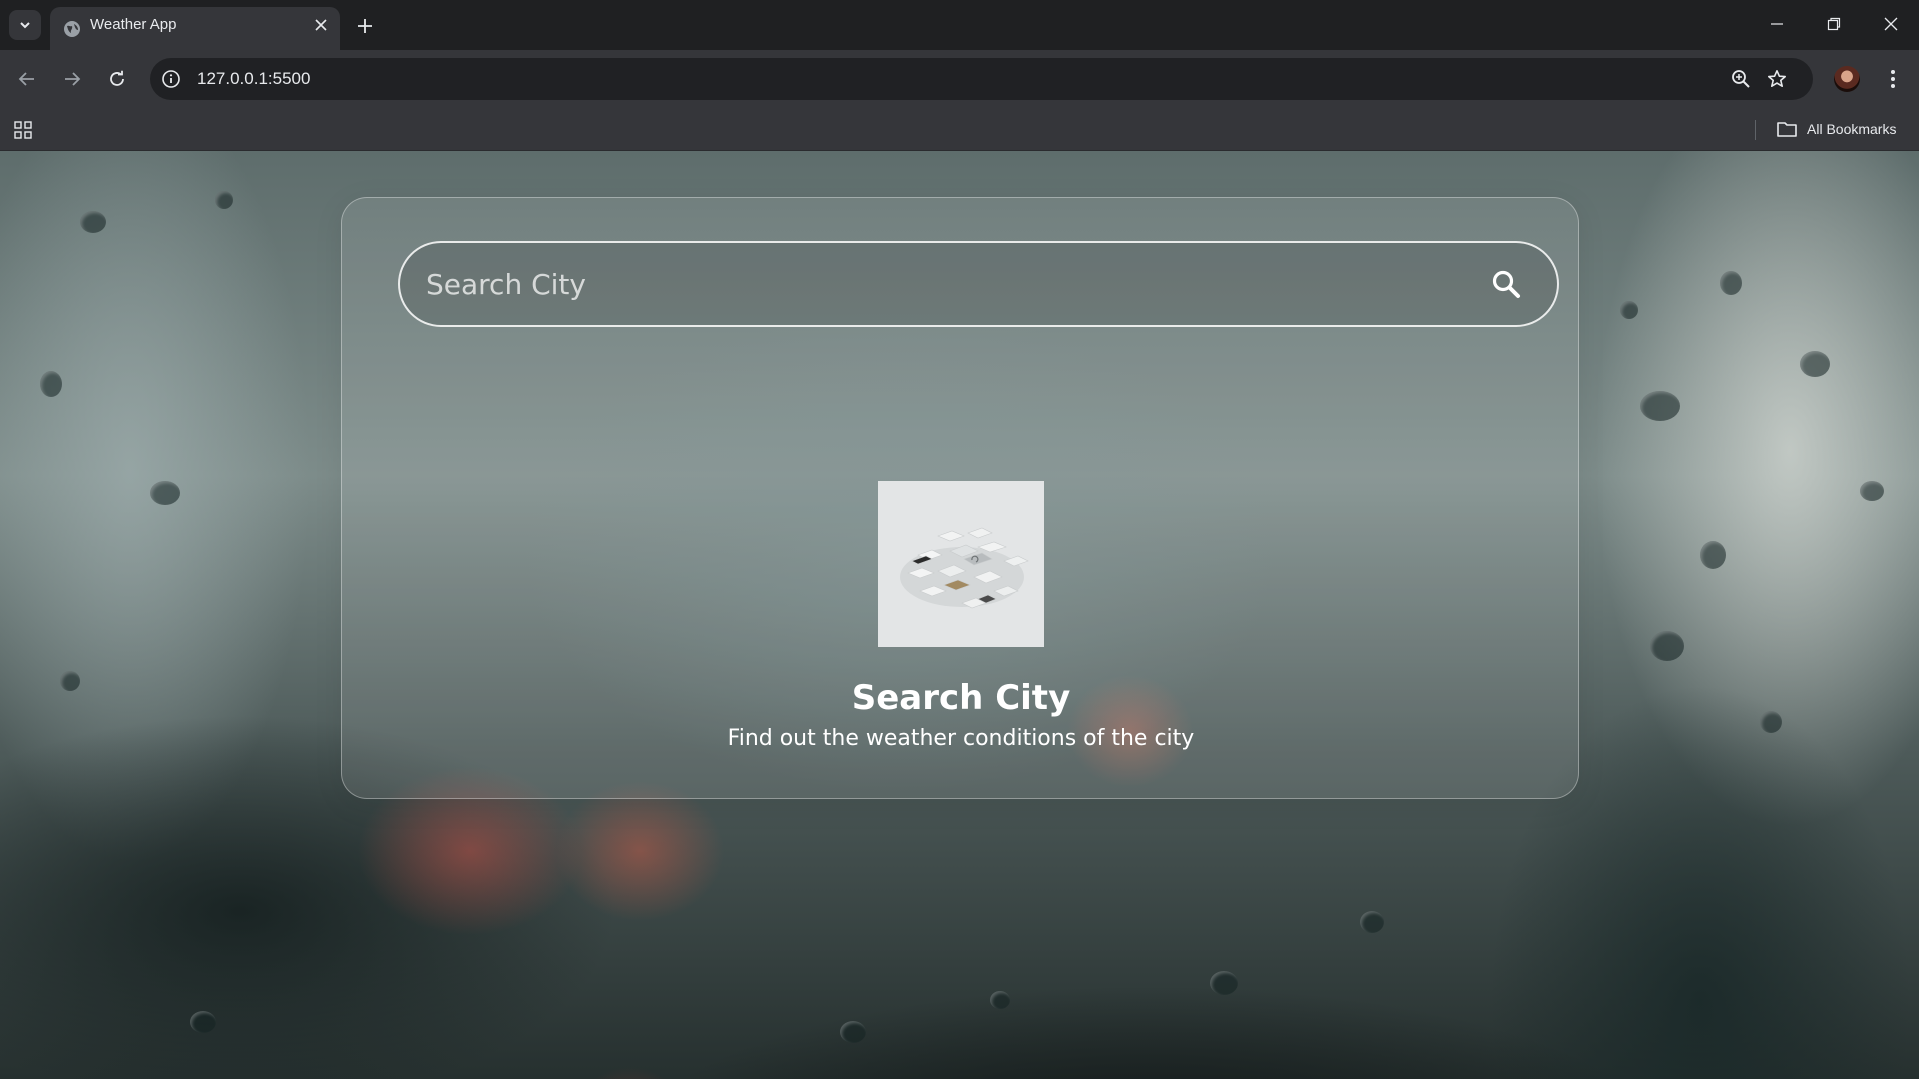 The width and height of the screenshot is (1919, 1079). Describe the element at coordinates (1787, 129) in the screenshot. I see `folder-icon` at that location.